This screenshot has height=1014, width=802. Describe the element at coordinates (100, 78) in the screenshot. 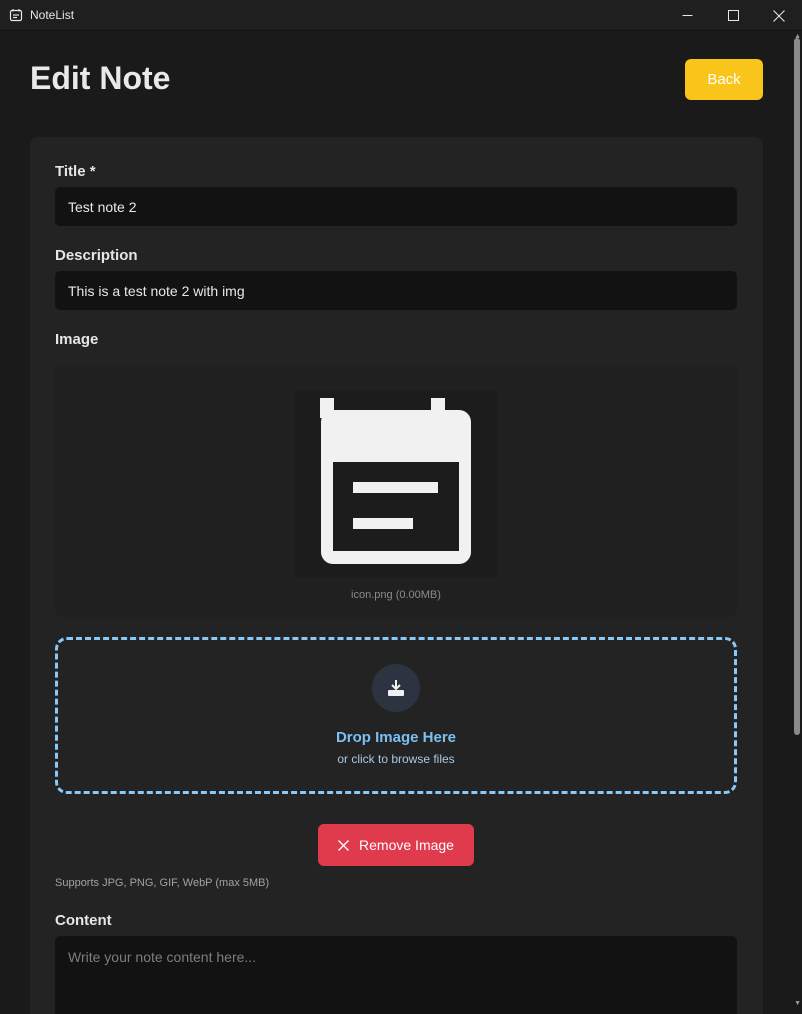

I see `page-title: Edit Note` at that location.